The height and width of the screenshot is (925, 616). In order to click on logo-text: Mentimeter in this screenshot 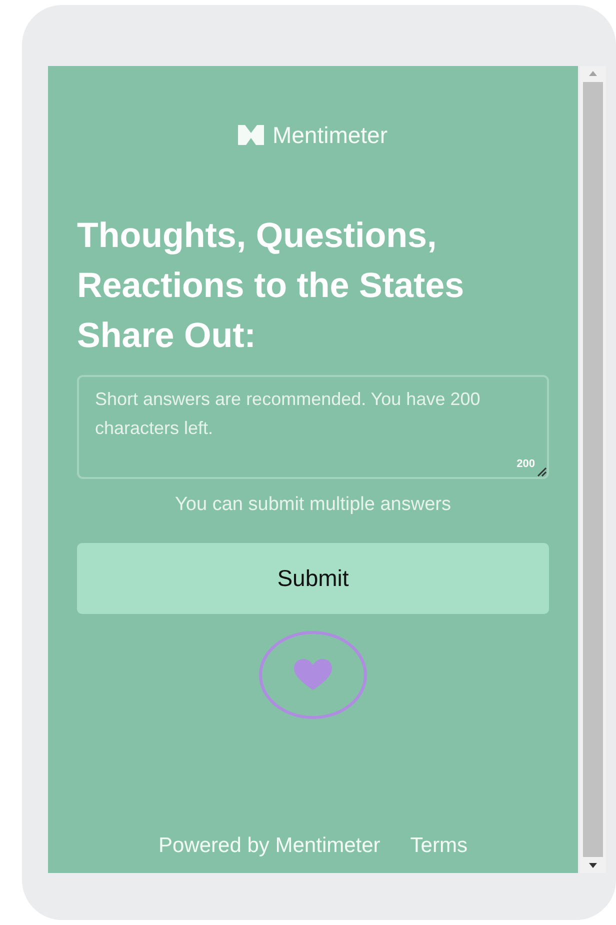, I will do `click(330, 135)`.